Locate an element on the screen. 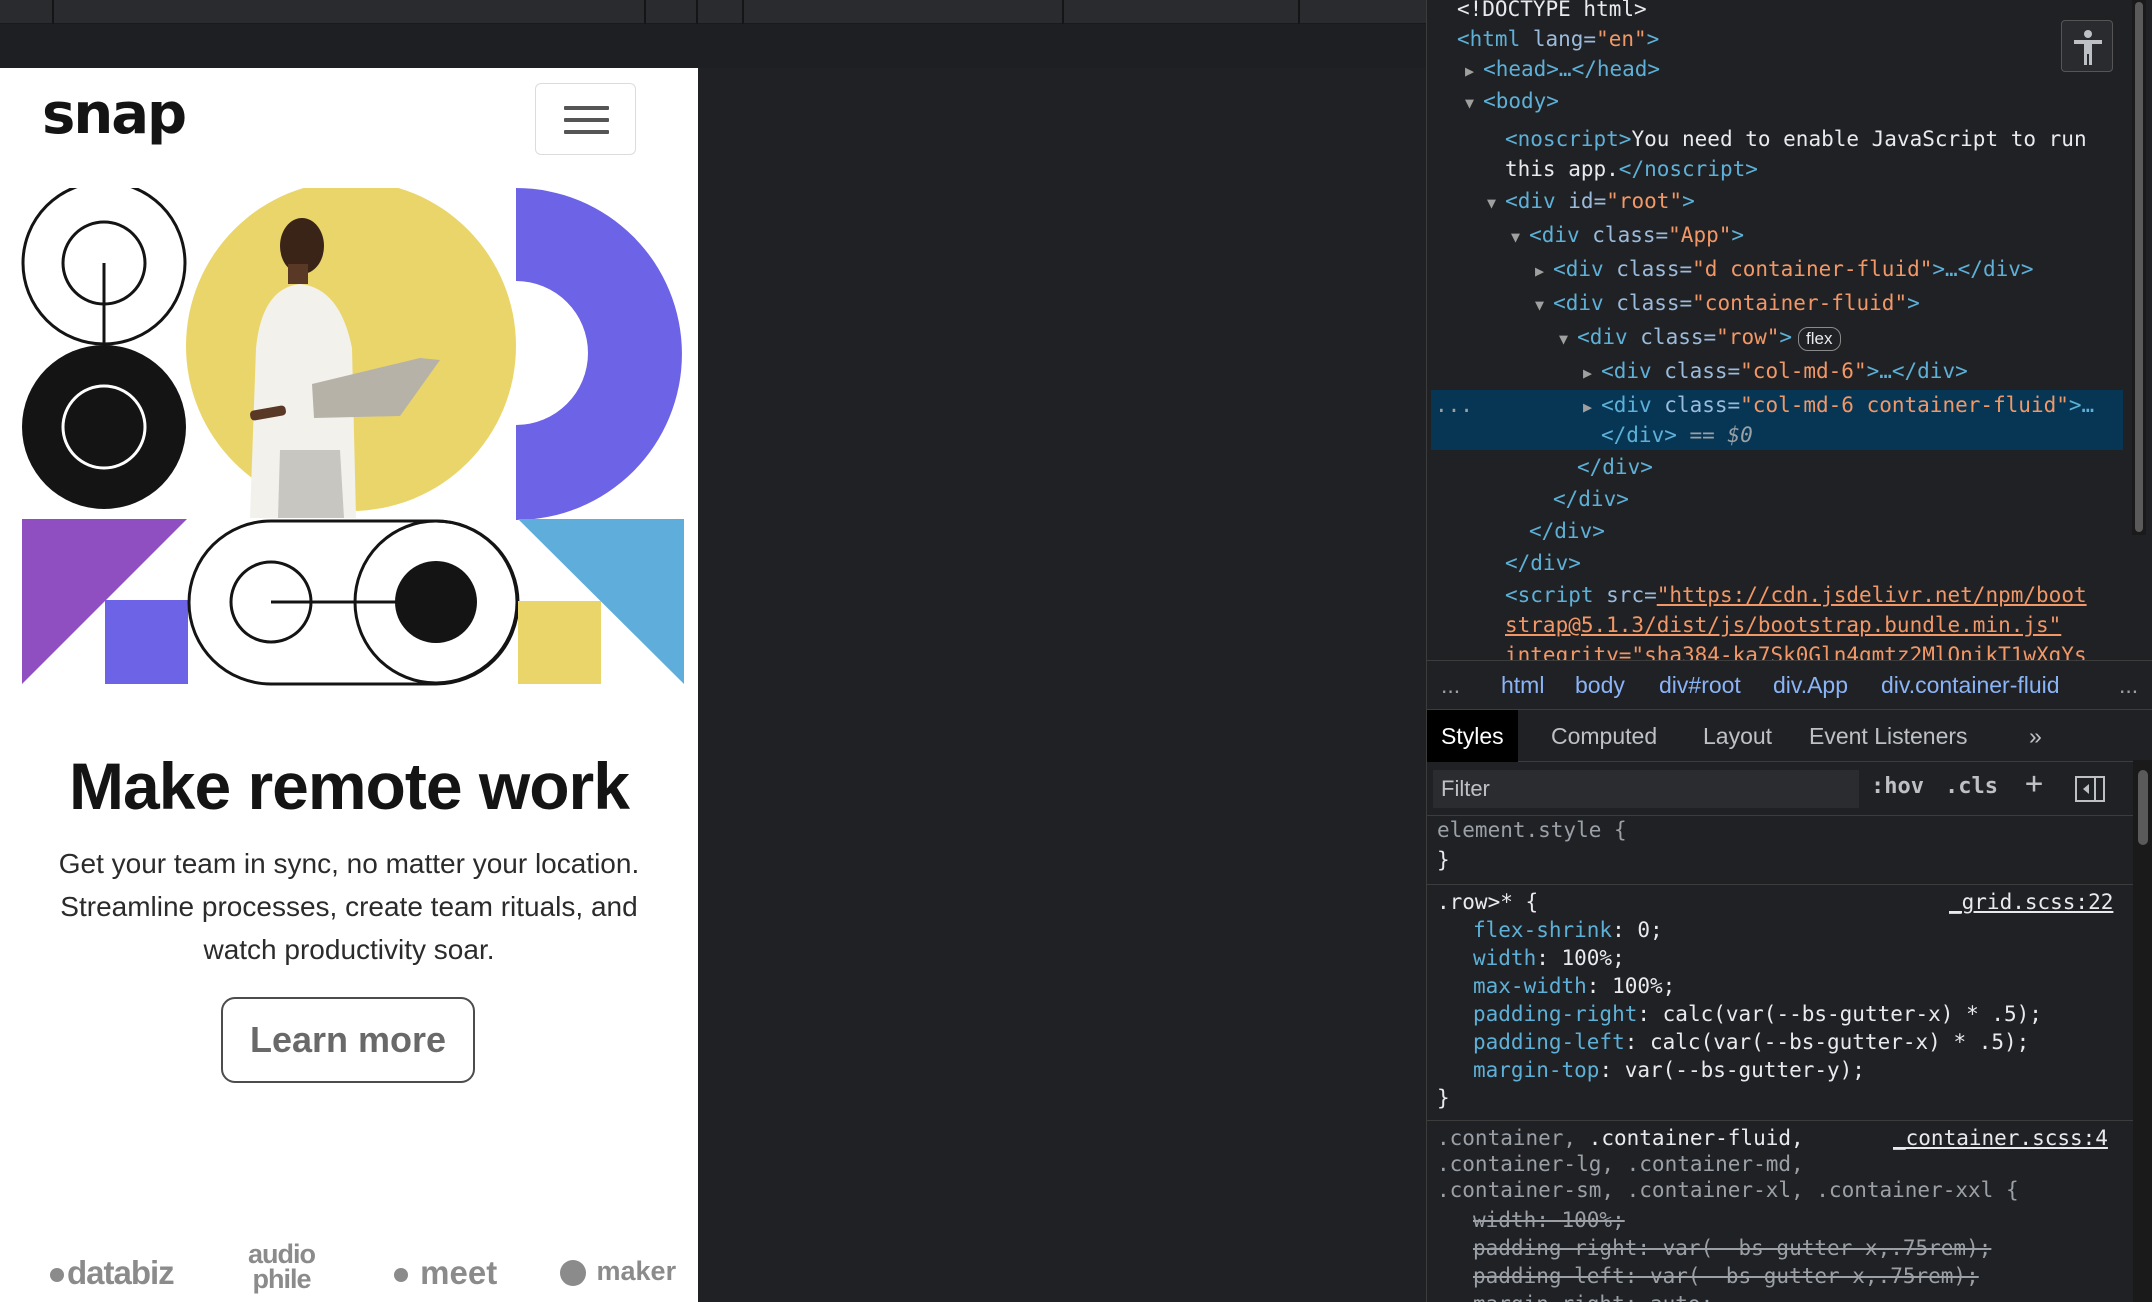  hover-state-toggle: :hov is located at coordinates (1897, 786).